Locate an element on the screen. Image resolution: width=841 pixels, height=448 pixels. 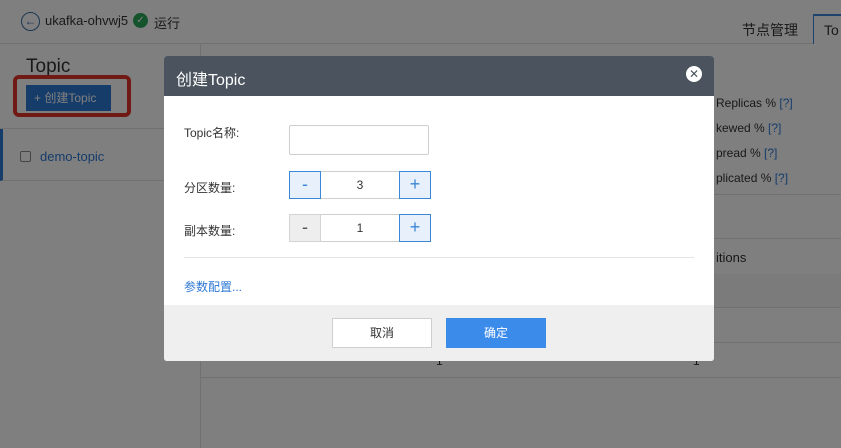
partition-count-value: 3 is located at coordinates (360, 185).